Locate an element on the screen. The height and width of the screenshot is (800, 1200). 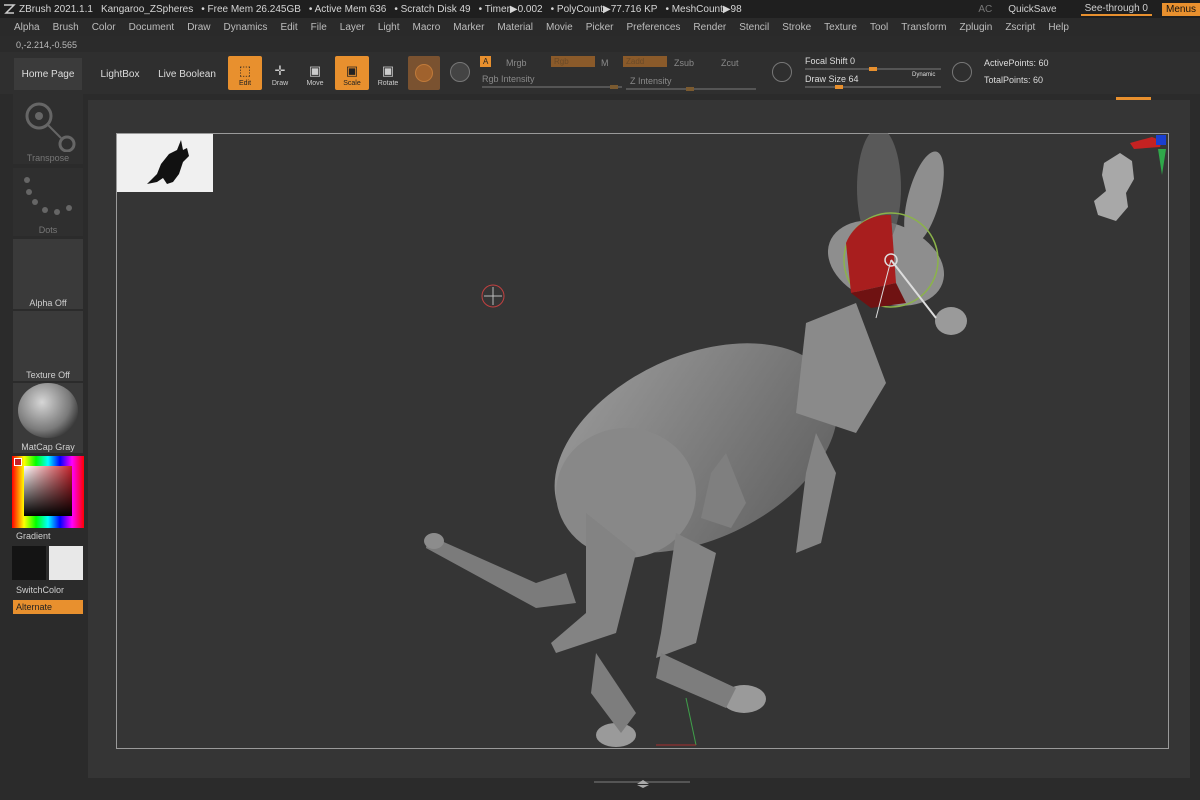
texture-label: Texture Off is located at coordinates (48, 375).